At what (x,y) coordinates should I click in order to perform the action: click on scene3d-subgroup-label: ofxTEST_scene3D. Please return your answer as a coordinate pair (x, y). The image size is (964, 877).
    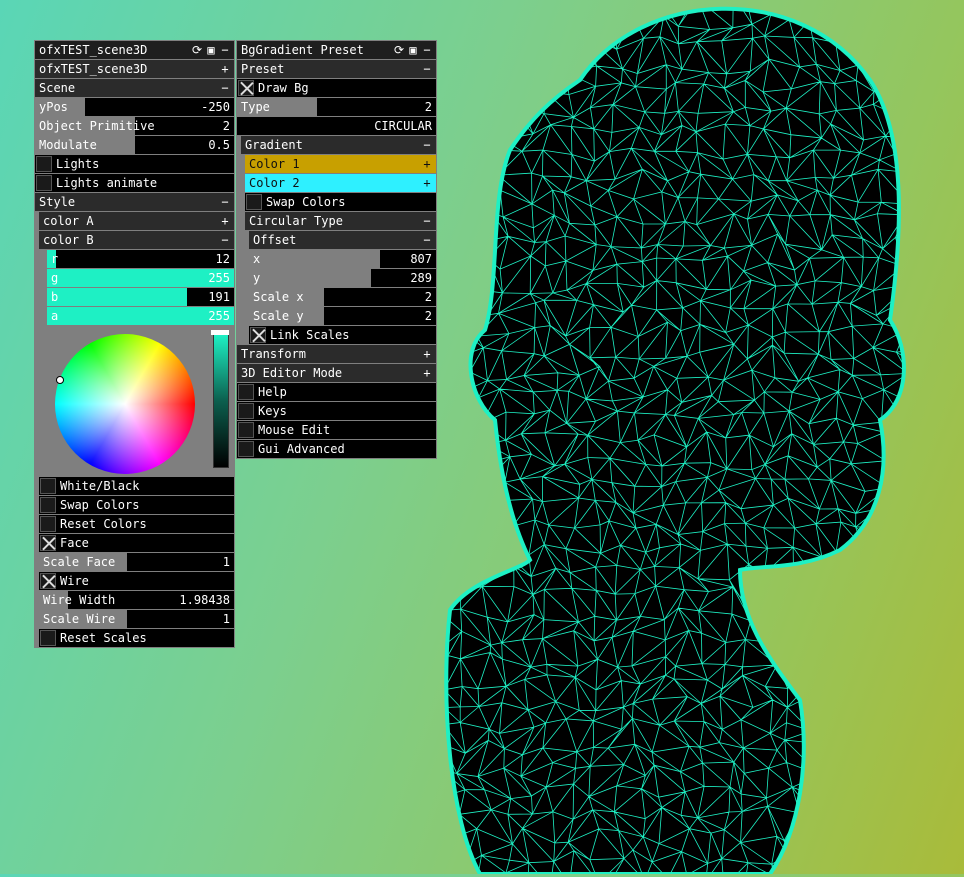
    Looking at the image, I should click on (93, 69).